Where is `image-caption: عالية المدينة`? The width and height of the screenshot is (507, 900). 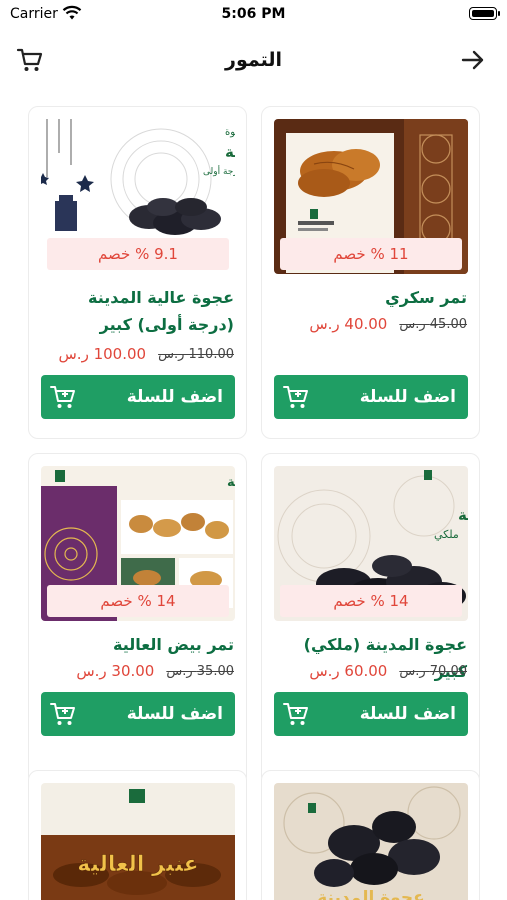 image-caption: عالية المدينة is located at coordinates (230, 152).